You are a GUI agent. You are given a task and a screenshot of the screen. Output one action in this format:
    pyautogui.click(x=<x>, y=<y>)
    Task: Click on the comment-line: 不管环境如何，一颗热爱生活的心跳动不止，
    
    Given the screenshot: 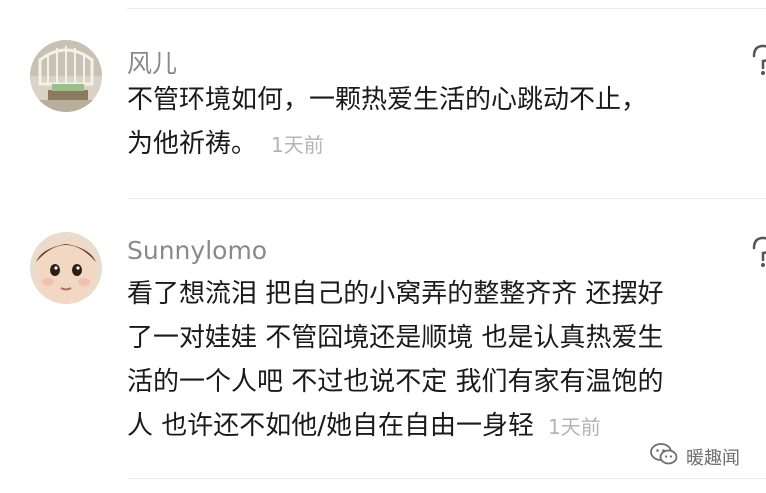 What is the action you would take?
    pyautogui.click(x=387, y=100)
    